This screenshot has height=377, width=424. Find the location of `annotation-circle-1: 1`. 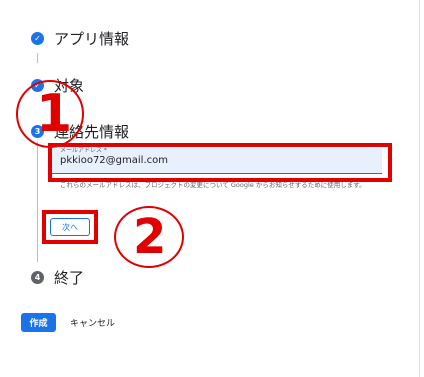

annotation-circle-1: 1 is located at coordinates (50, 114).